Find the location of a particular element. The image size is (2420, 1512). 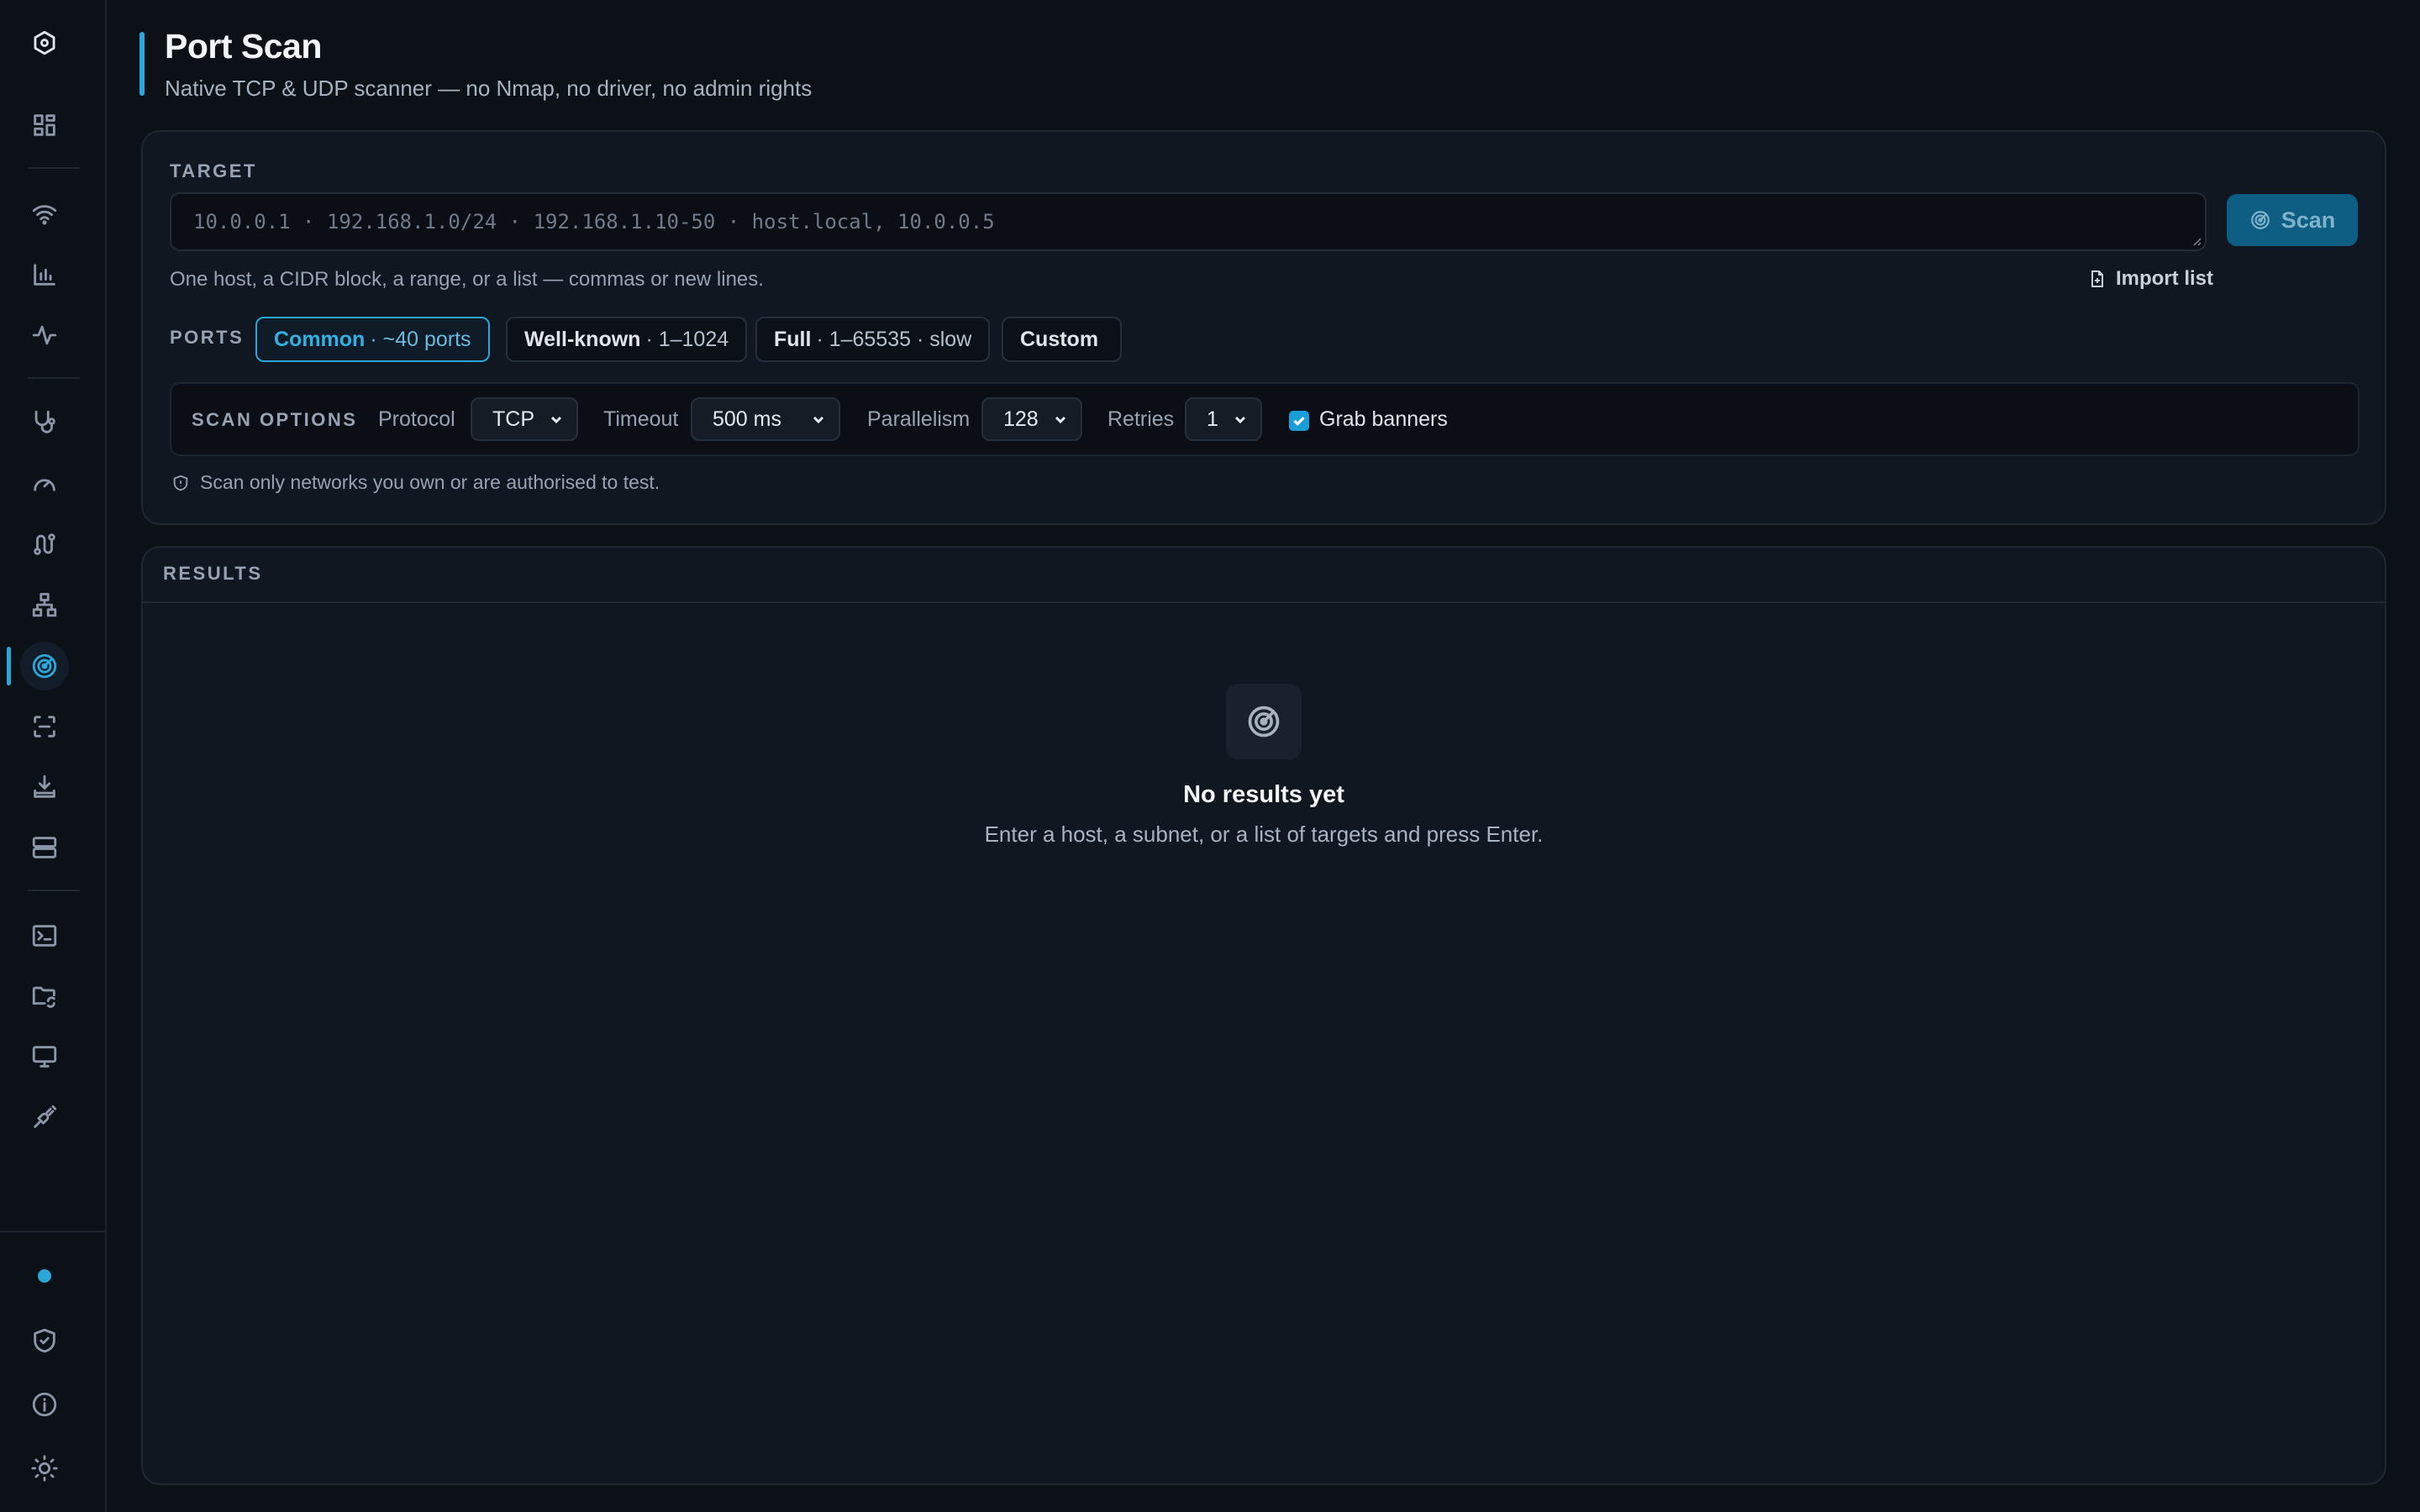

sidebar-item-traceroute is located at coordinates (44, 544).